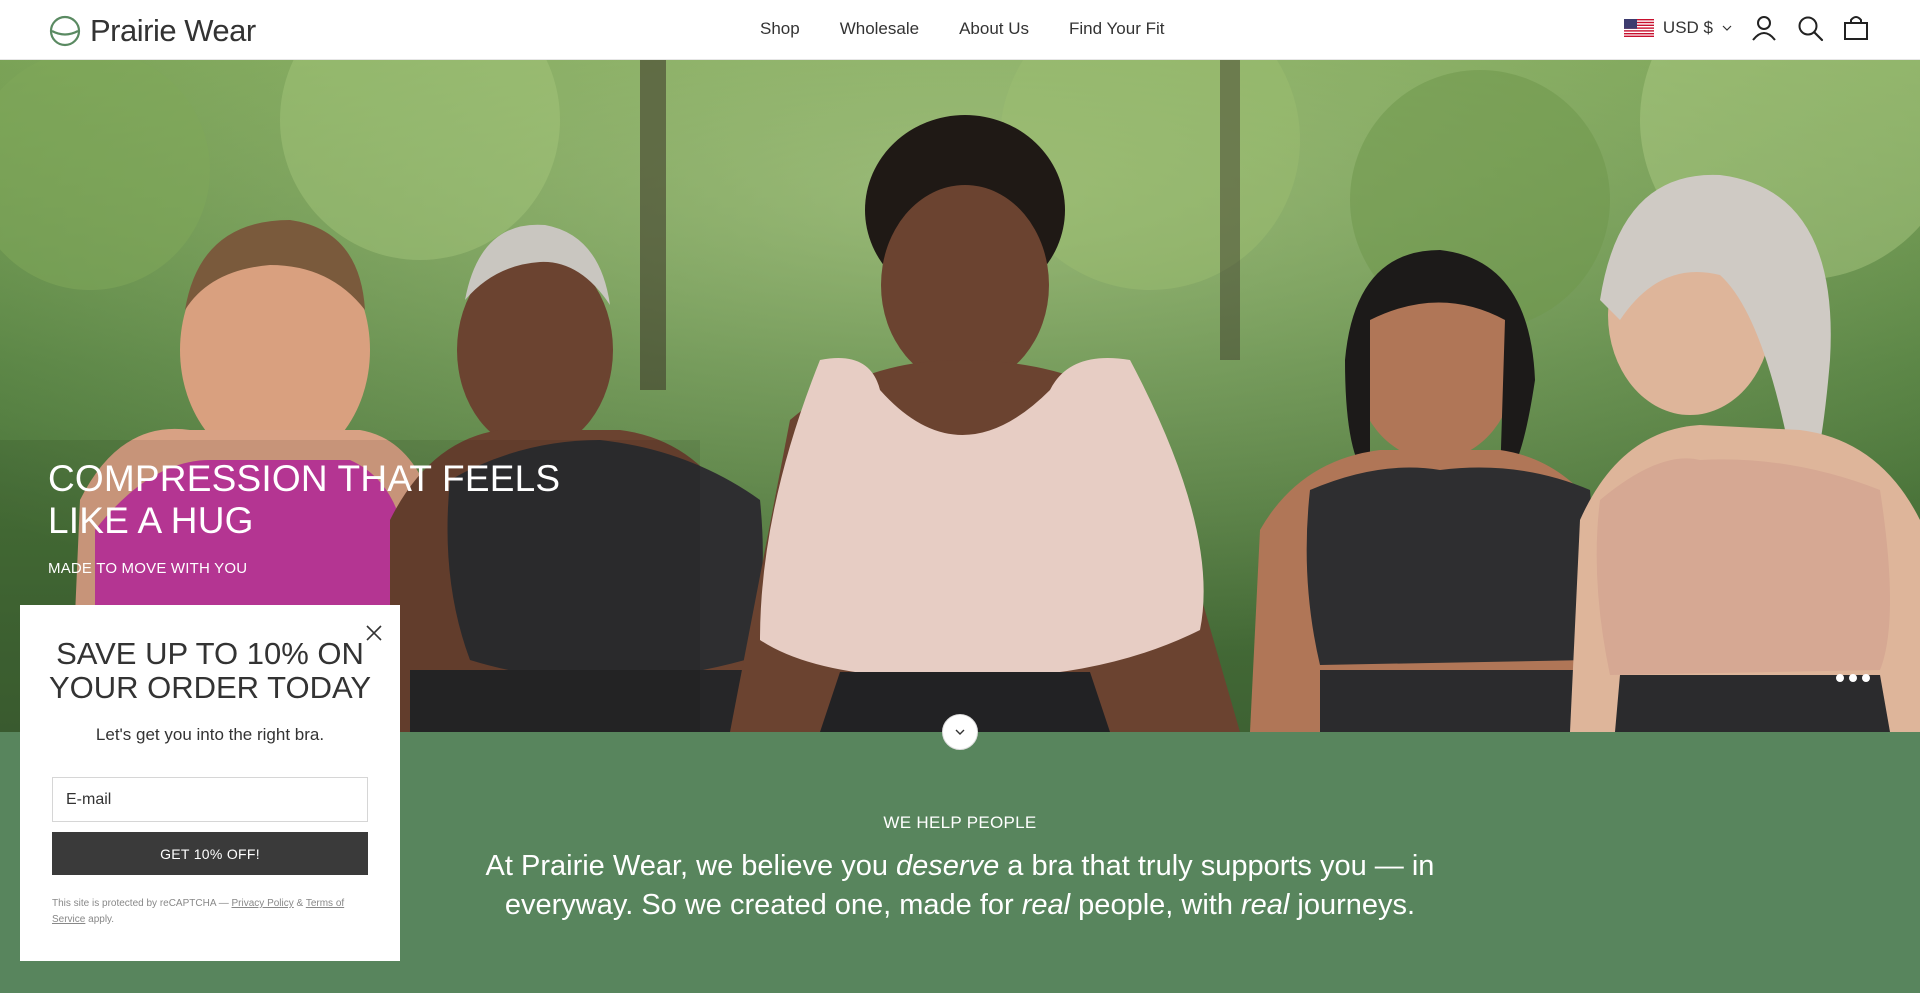 The image size is (1920, 993). What do you see at coordinates (691, 866) in the screenshot?
I see `statement-part-1: At Prairie Wear, we believe you` at bounding box center [691, 866].